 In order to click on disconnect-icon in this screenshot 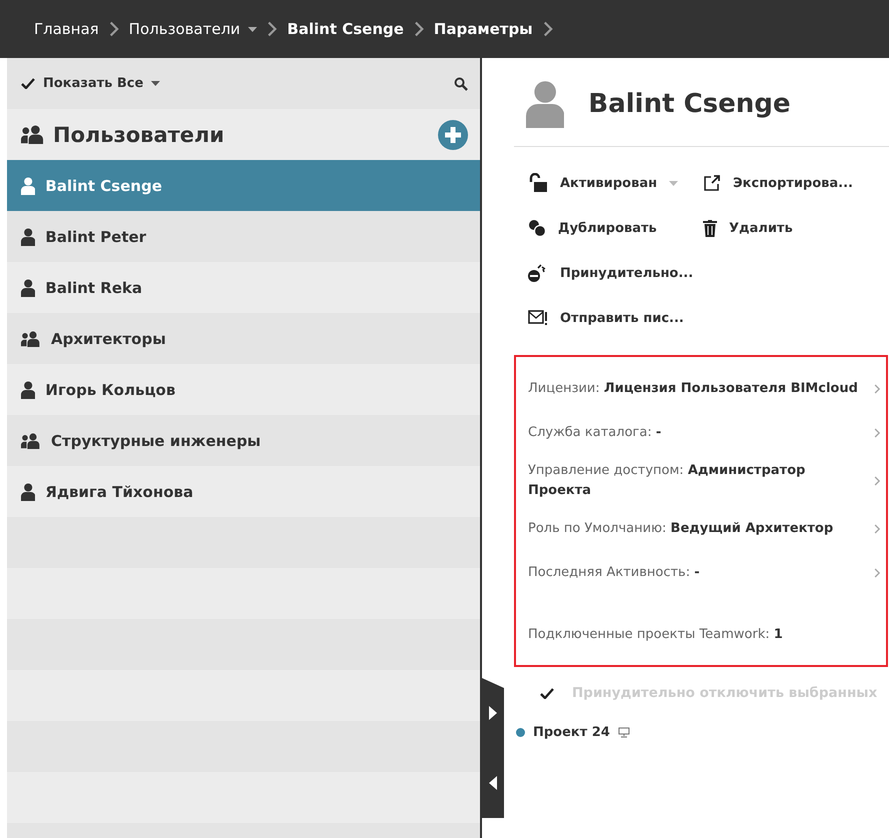, I will do `click(538, 273)`.